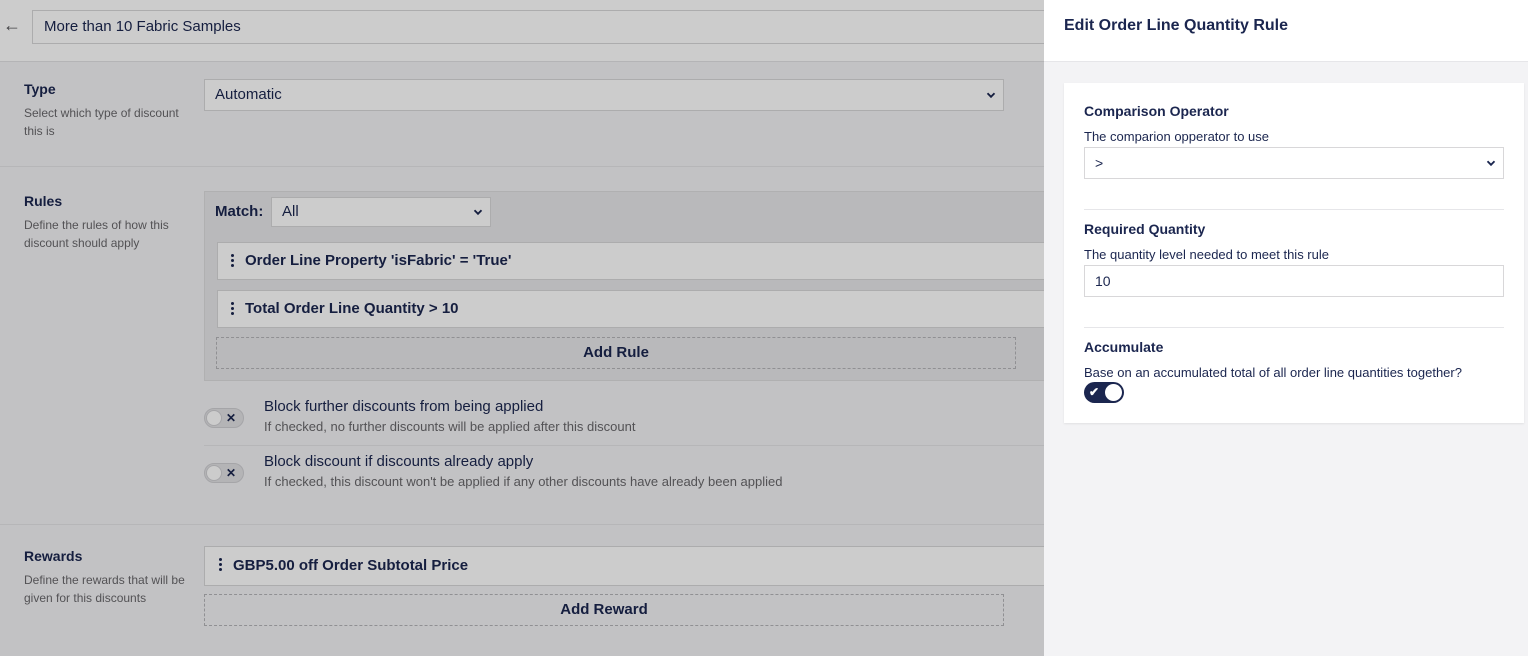  I want to click on dialog-title: Edit Order Line Quantity Rule, so click(1176, 25).